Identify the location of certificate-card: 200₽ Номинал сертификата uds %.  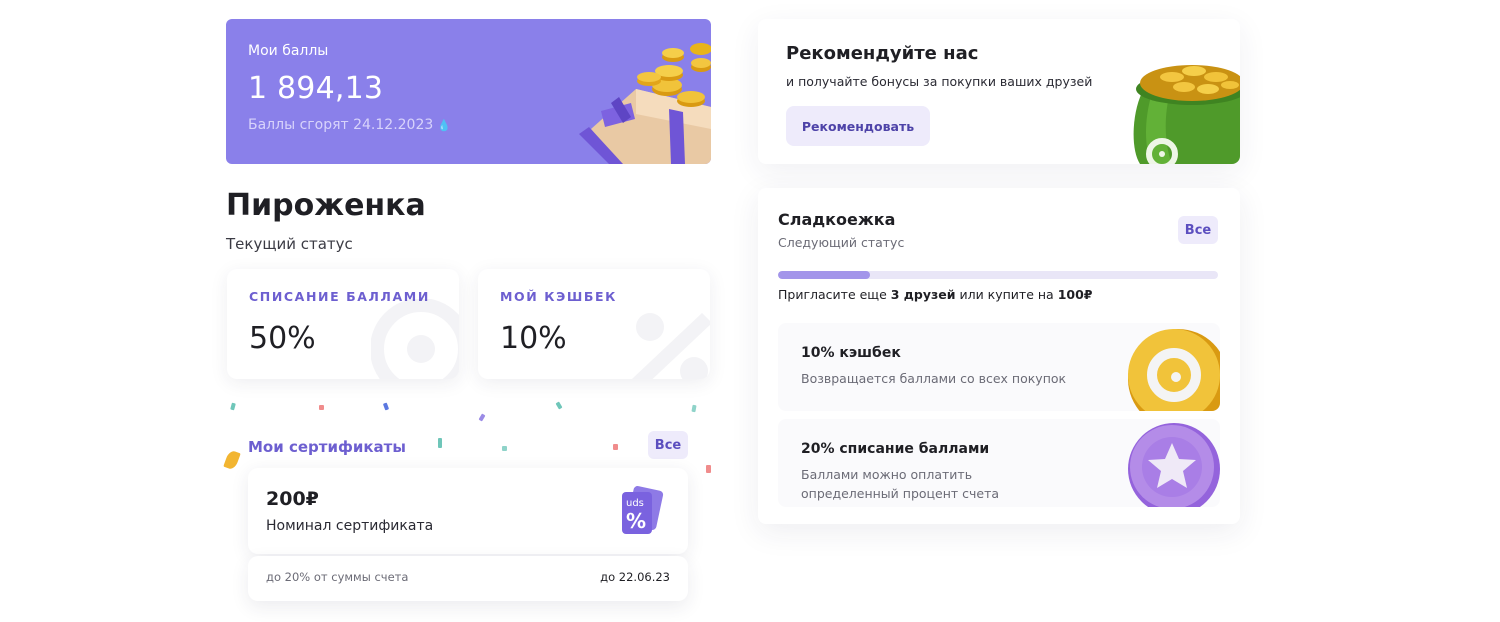
(468, 511).